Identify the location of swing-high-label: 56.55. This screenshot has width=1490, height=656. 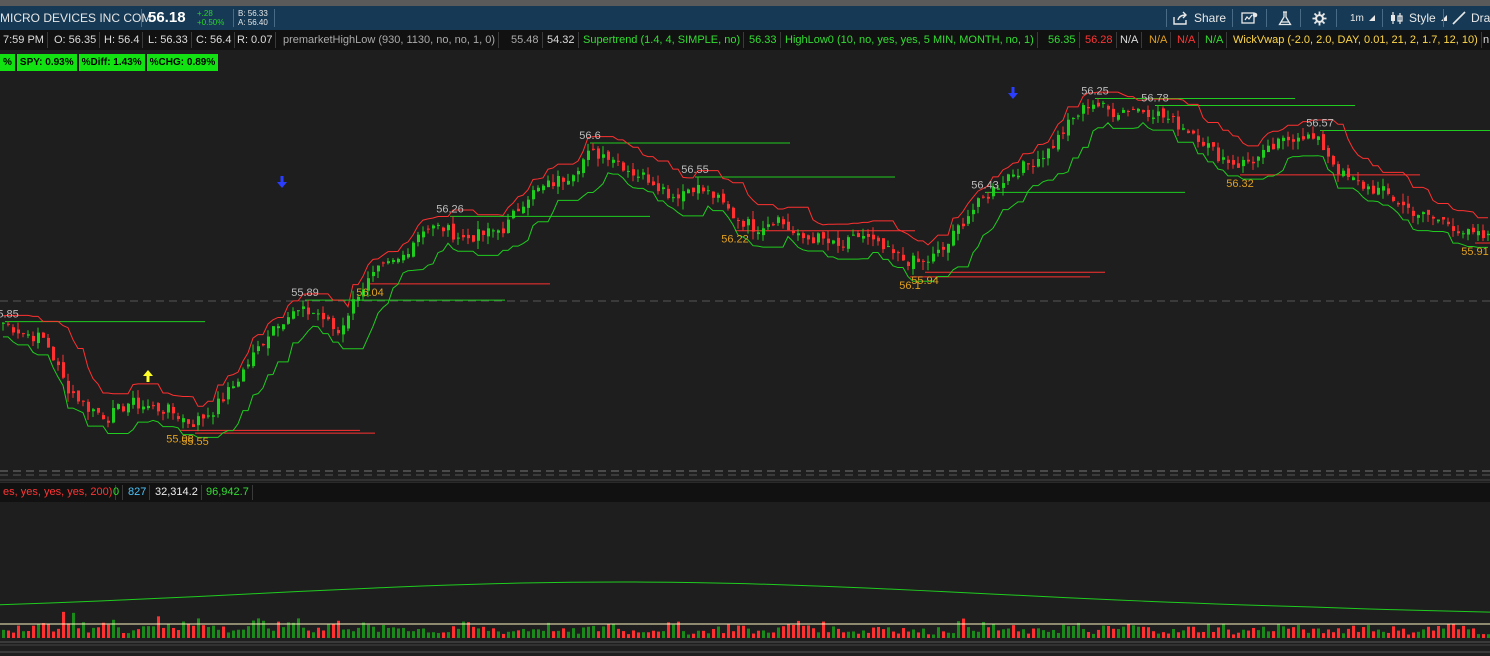
(695, 170).